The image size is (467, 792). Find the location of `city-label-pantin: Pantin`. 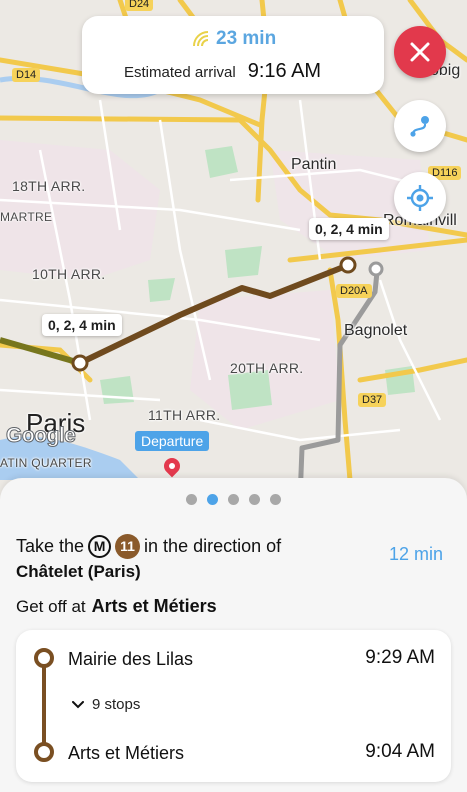

city-label-pantin: Pantin is located at coordinates (314, 164).